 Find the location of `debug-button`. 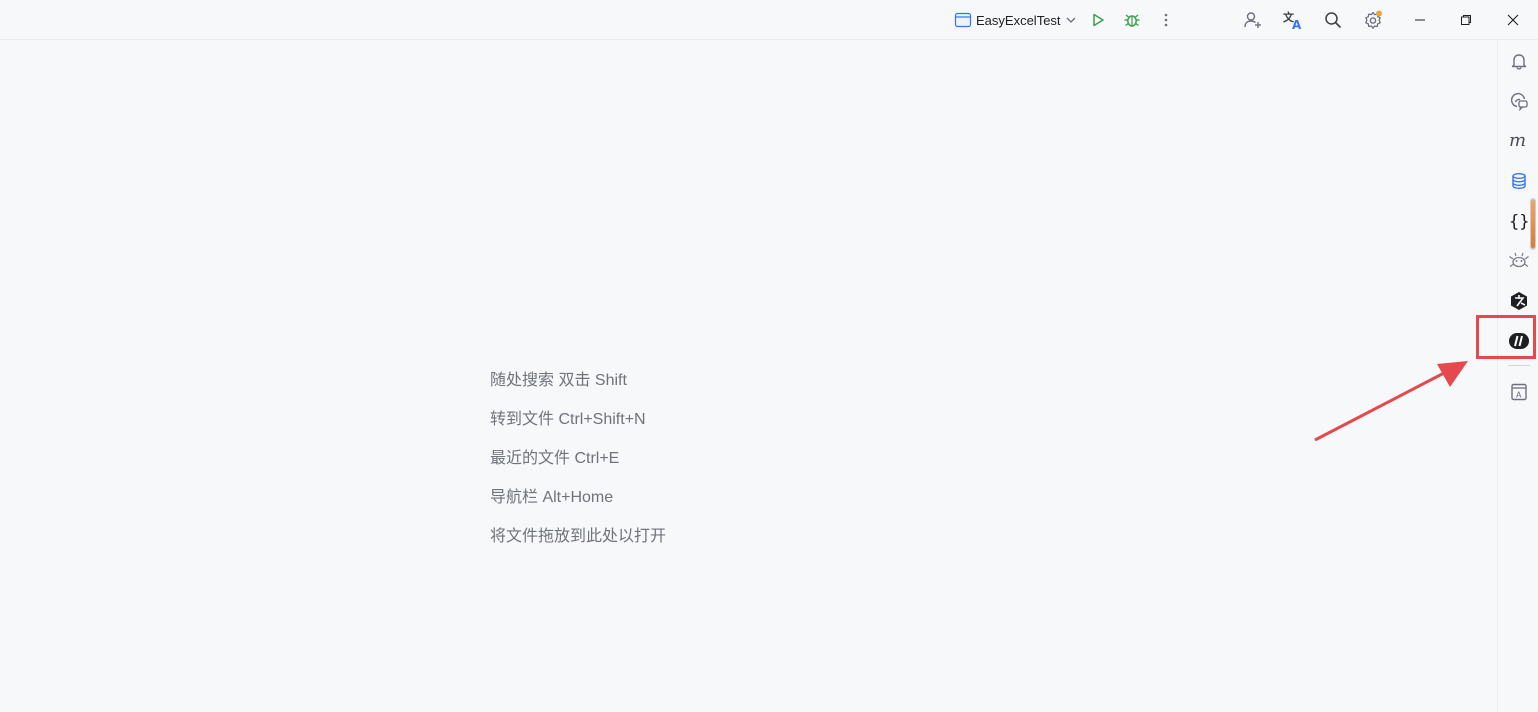

debug-button is located at coordinates (1132, 20).